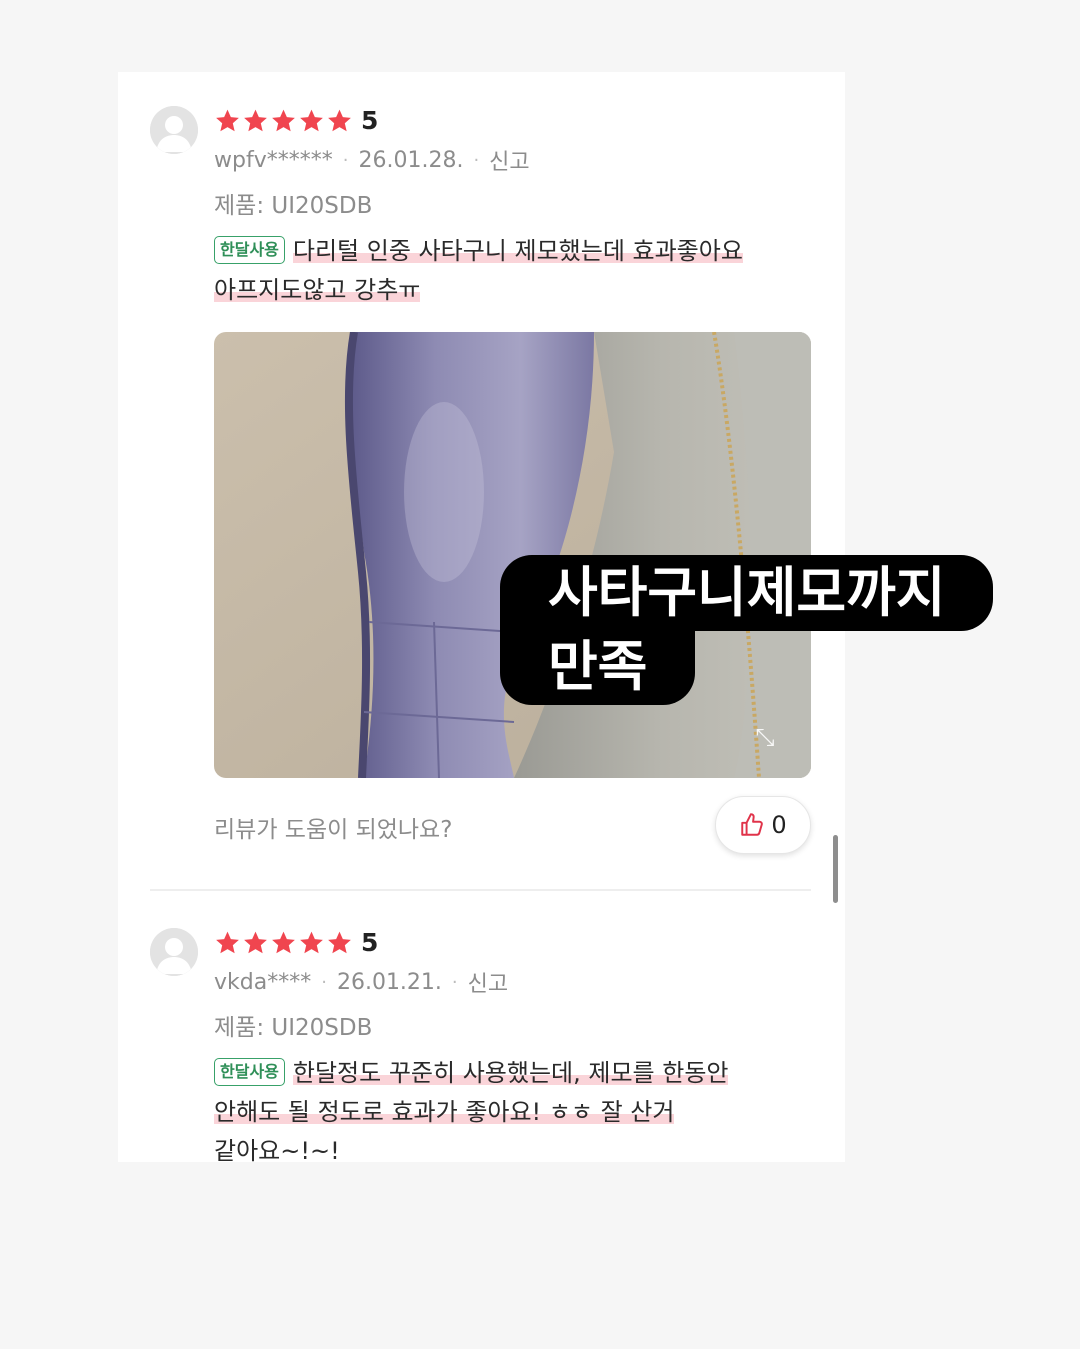 This screenshot has width=1080, height=1349. I want to click on review-divider, so click(480, 890).